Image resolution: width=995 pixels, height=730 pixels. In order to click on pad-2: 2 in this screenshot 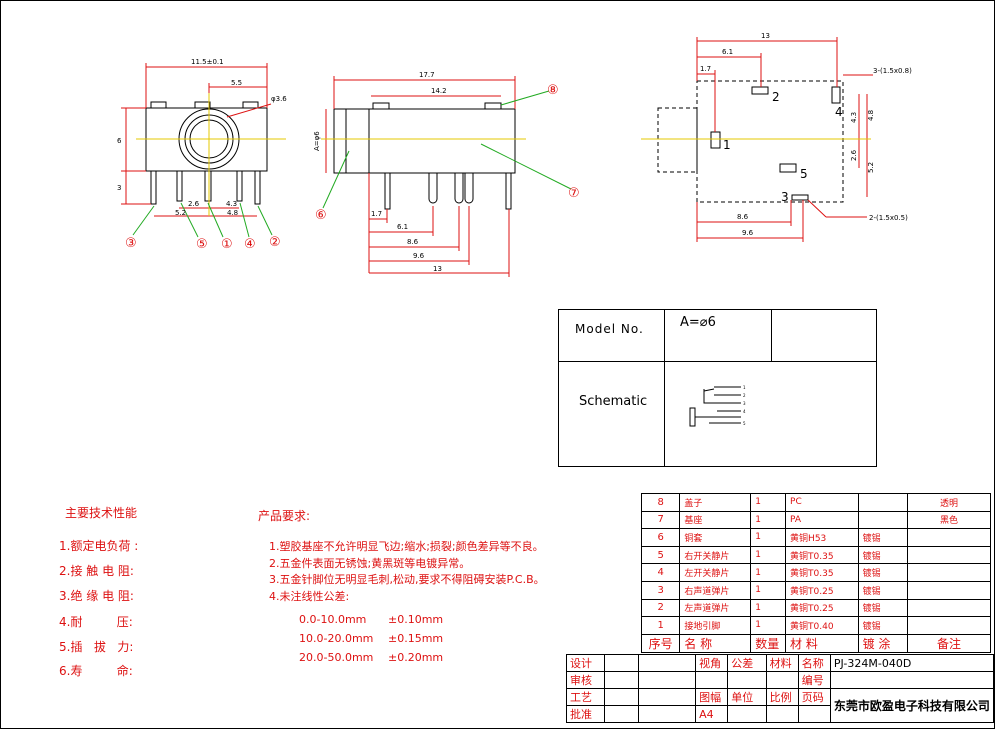, I will do `click(776, 97)`.